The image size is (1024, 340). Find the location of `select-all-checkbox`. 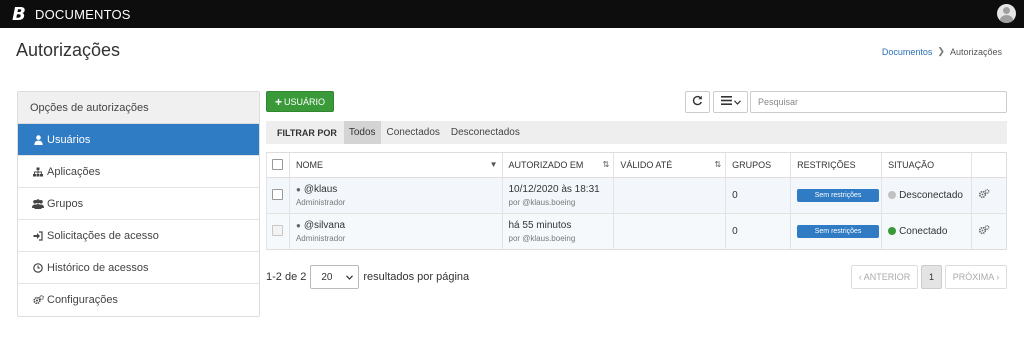

select-all-checkbox is located at coordinates (277, 164).